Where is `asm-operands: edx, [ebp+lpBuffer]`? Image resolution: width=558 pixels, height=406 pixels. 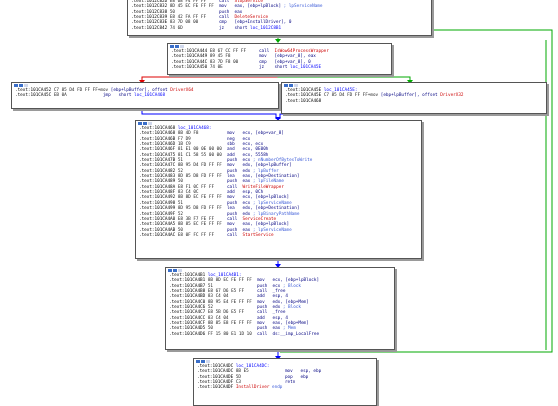 asm-operands: edx, [ebp+lpBuffer] is located at coordinates (268, 166).